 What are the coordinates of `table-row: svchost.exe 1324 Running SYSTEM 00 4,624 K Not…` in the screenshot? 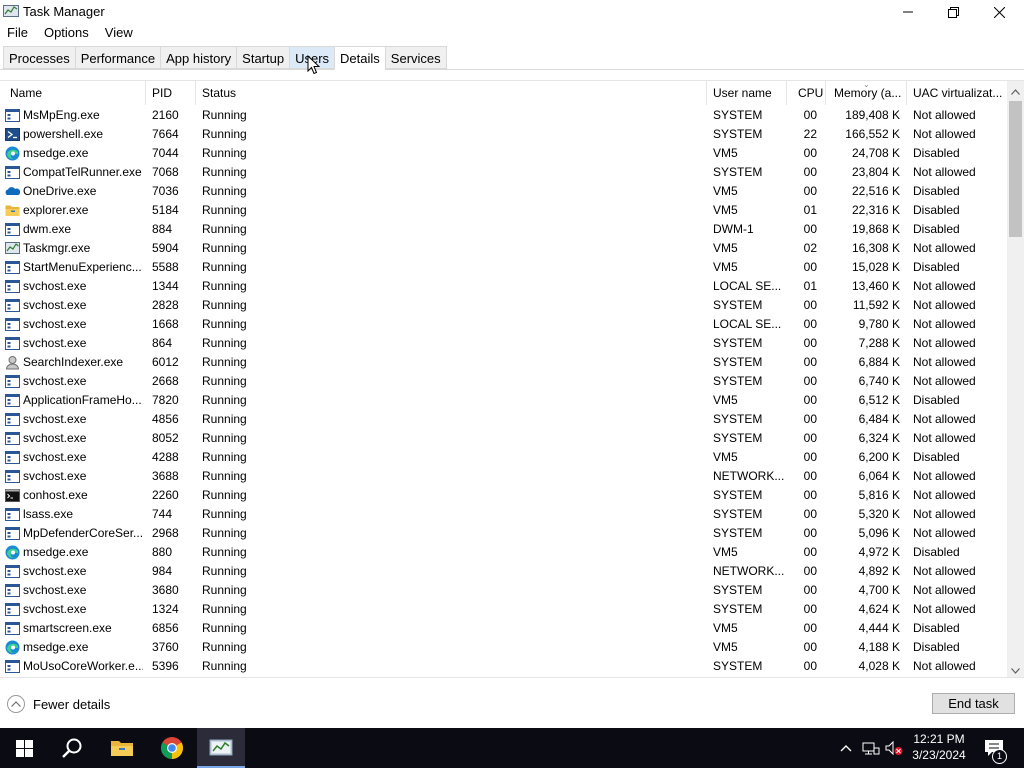 It's located at (503, 609).